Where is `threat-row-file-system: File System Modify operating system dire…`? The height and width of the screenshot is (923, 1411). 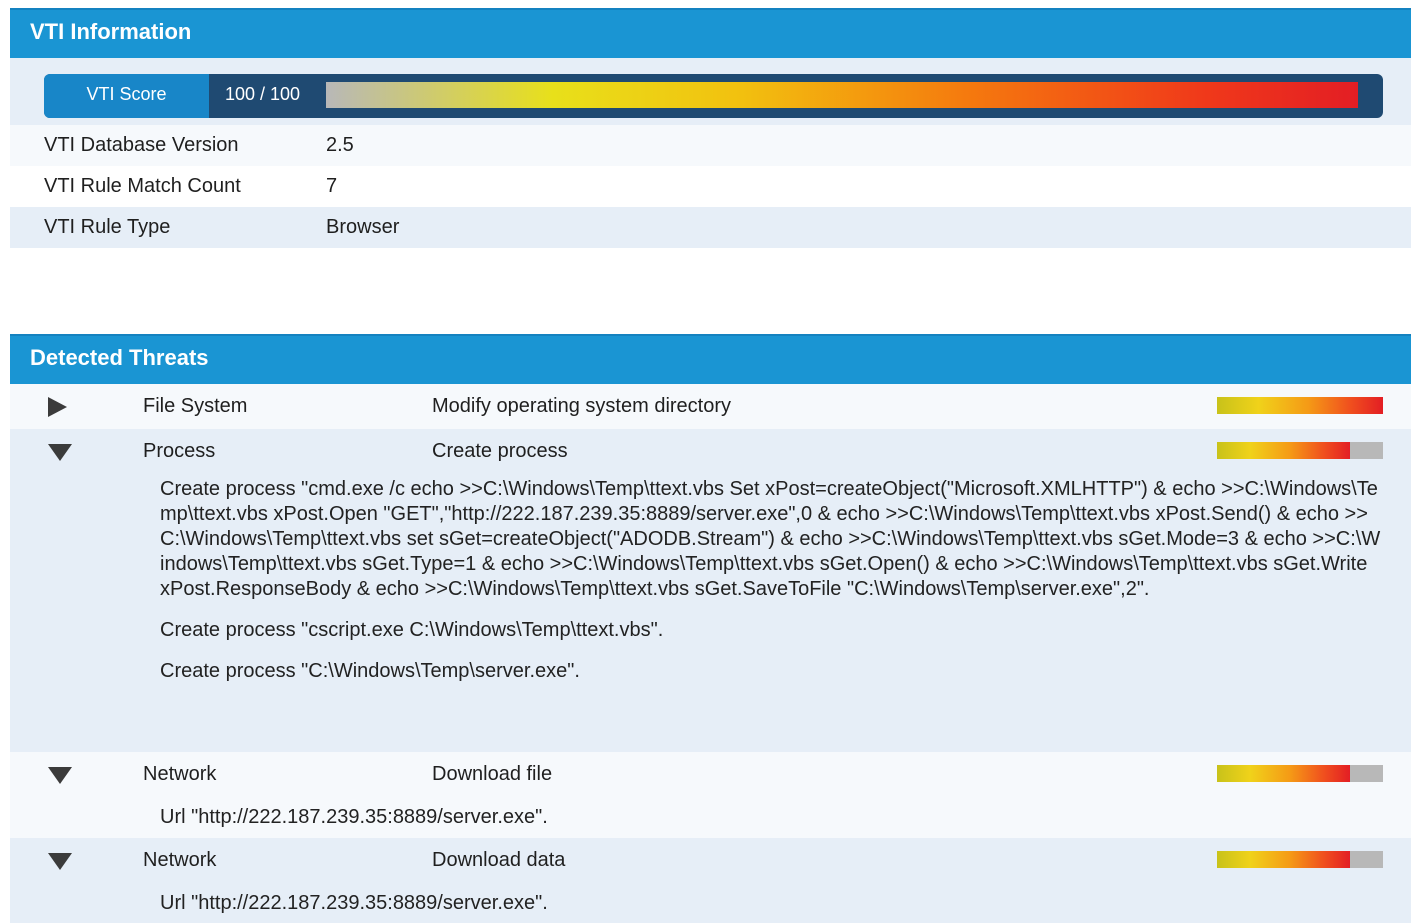
threat-row-file-system: File System Modify operating system dire… is located at coordinates (710, 406).